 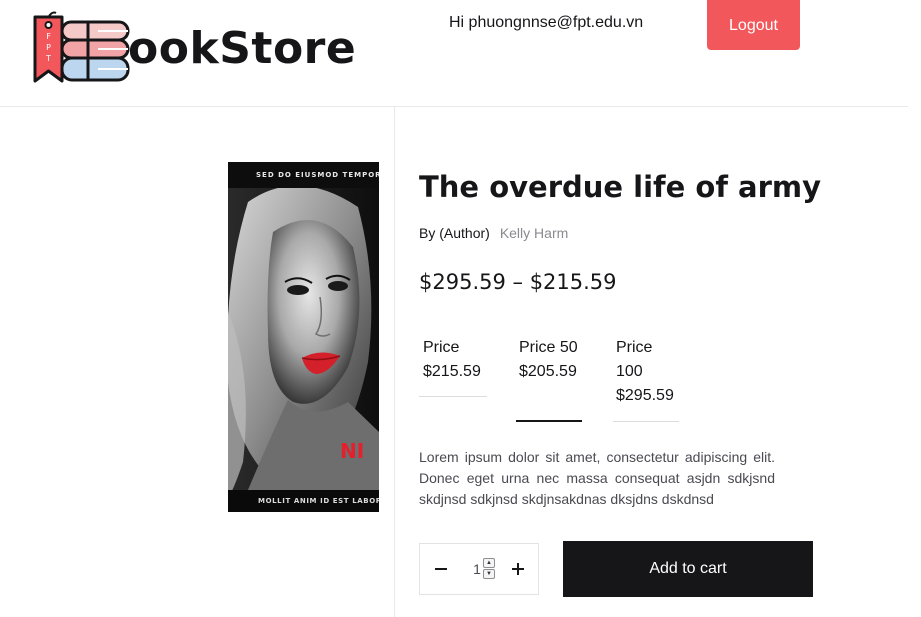 I want to click on variant-price: $205.59, so click(x=548, y=371).